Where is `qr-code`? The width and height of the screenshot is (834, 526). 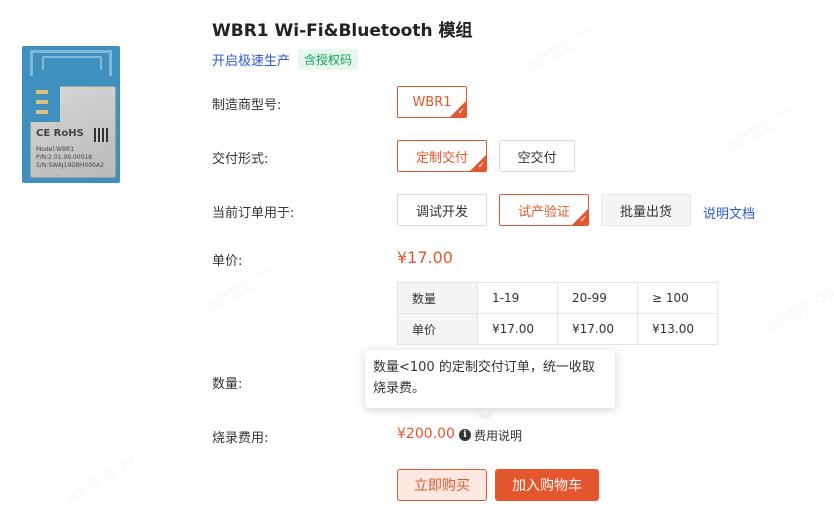 qr-code is located at coordinates (101, 135).